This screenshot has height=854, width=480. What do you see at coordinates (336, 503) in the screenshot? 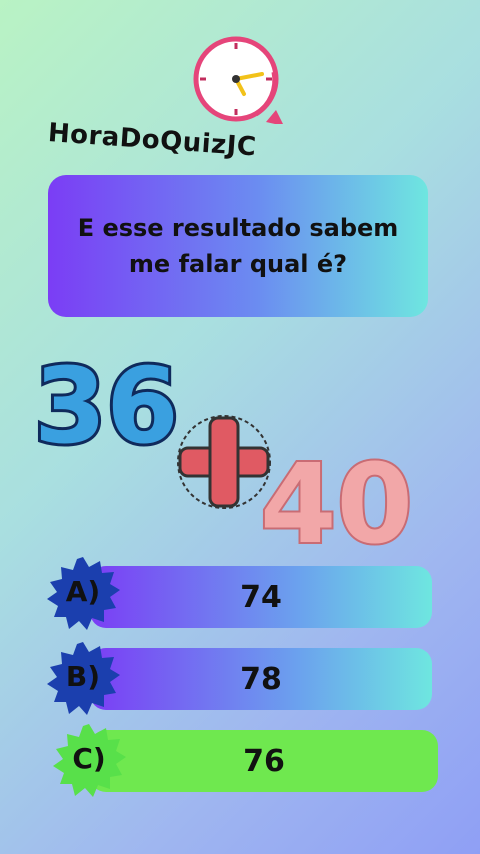
I see `equation-right-number: 40` at bounding box center [336, 503].